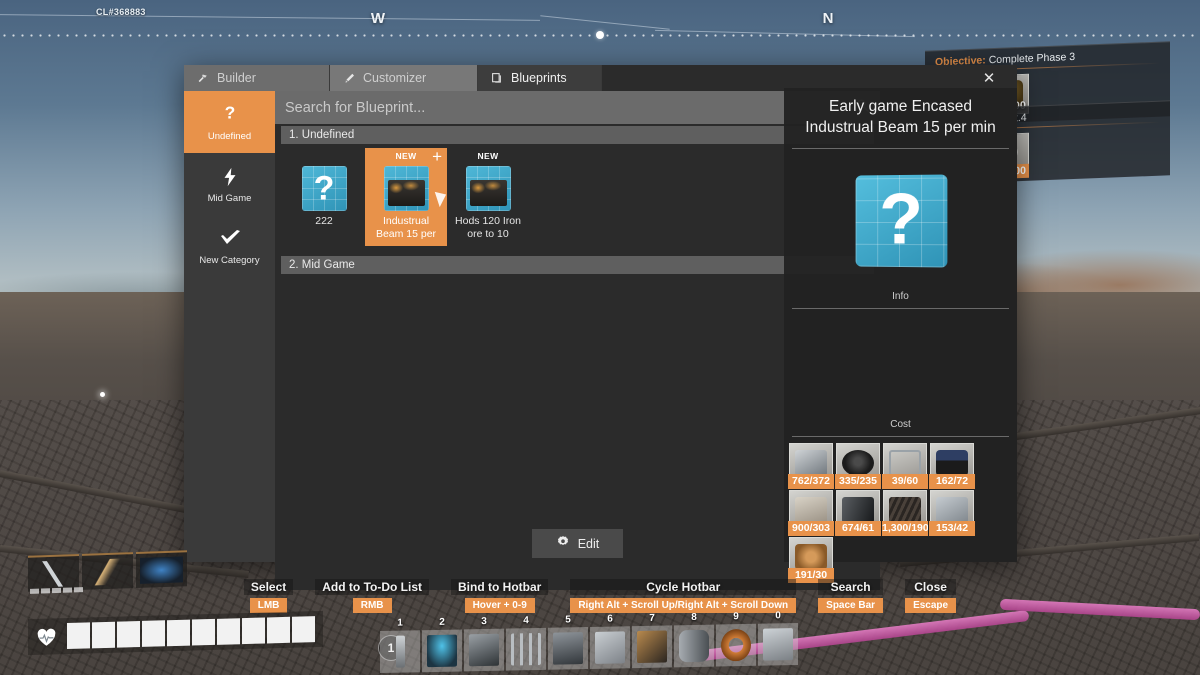  Describe the element at coordinates (851, 596) in the screenshot. I see `keybind-search: Search Space Bar` at that location.